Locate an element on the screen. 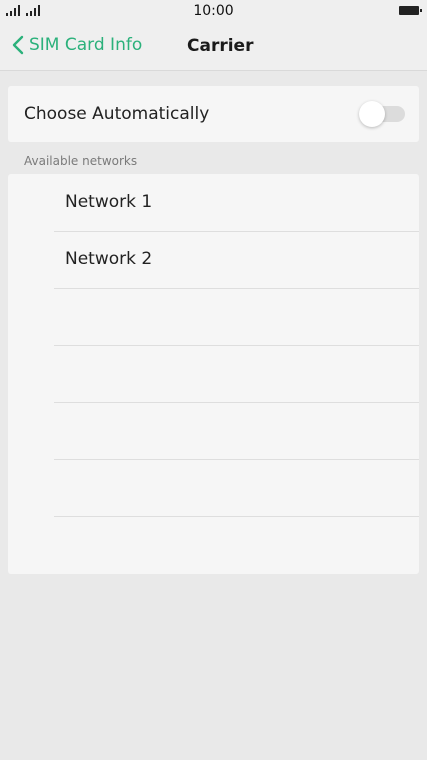  status-bar: 10:00 is located at coordinates (213, 11).